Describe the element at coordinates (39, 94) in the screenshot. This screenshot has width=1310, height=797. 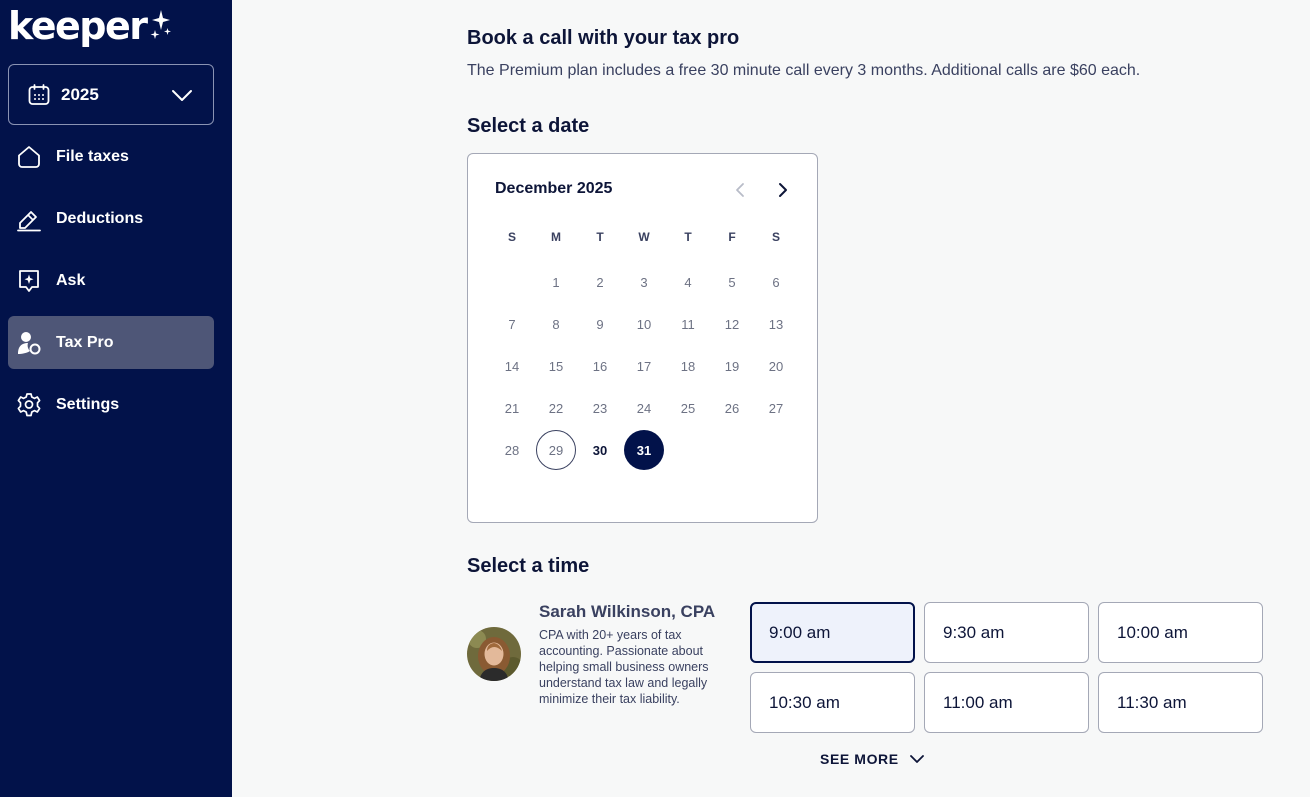
I see `calendar-icon` at that location.